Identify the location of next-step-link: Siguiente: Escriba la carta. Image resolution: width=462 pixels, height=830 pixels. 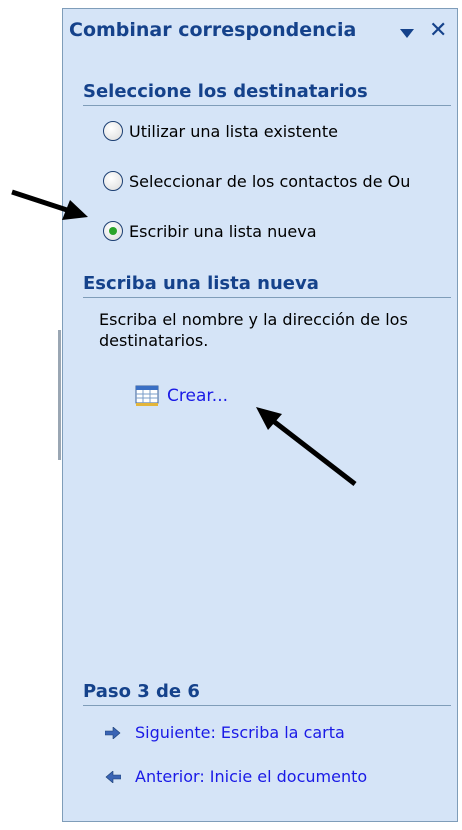
(225, 732).